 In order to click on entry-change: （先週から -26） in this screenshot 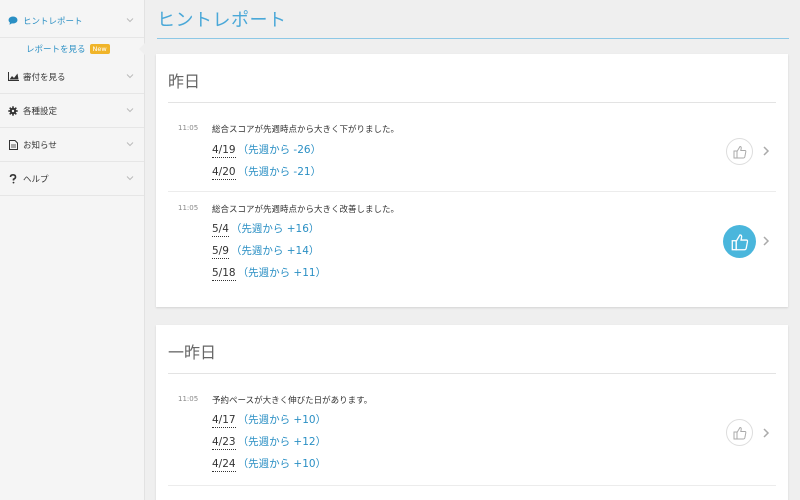, I will do `click(279, 150)`.